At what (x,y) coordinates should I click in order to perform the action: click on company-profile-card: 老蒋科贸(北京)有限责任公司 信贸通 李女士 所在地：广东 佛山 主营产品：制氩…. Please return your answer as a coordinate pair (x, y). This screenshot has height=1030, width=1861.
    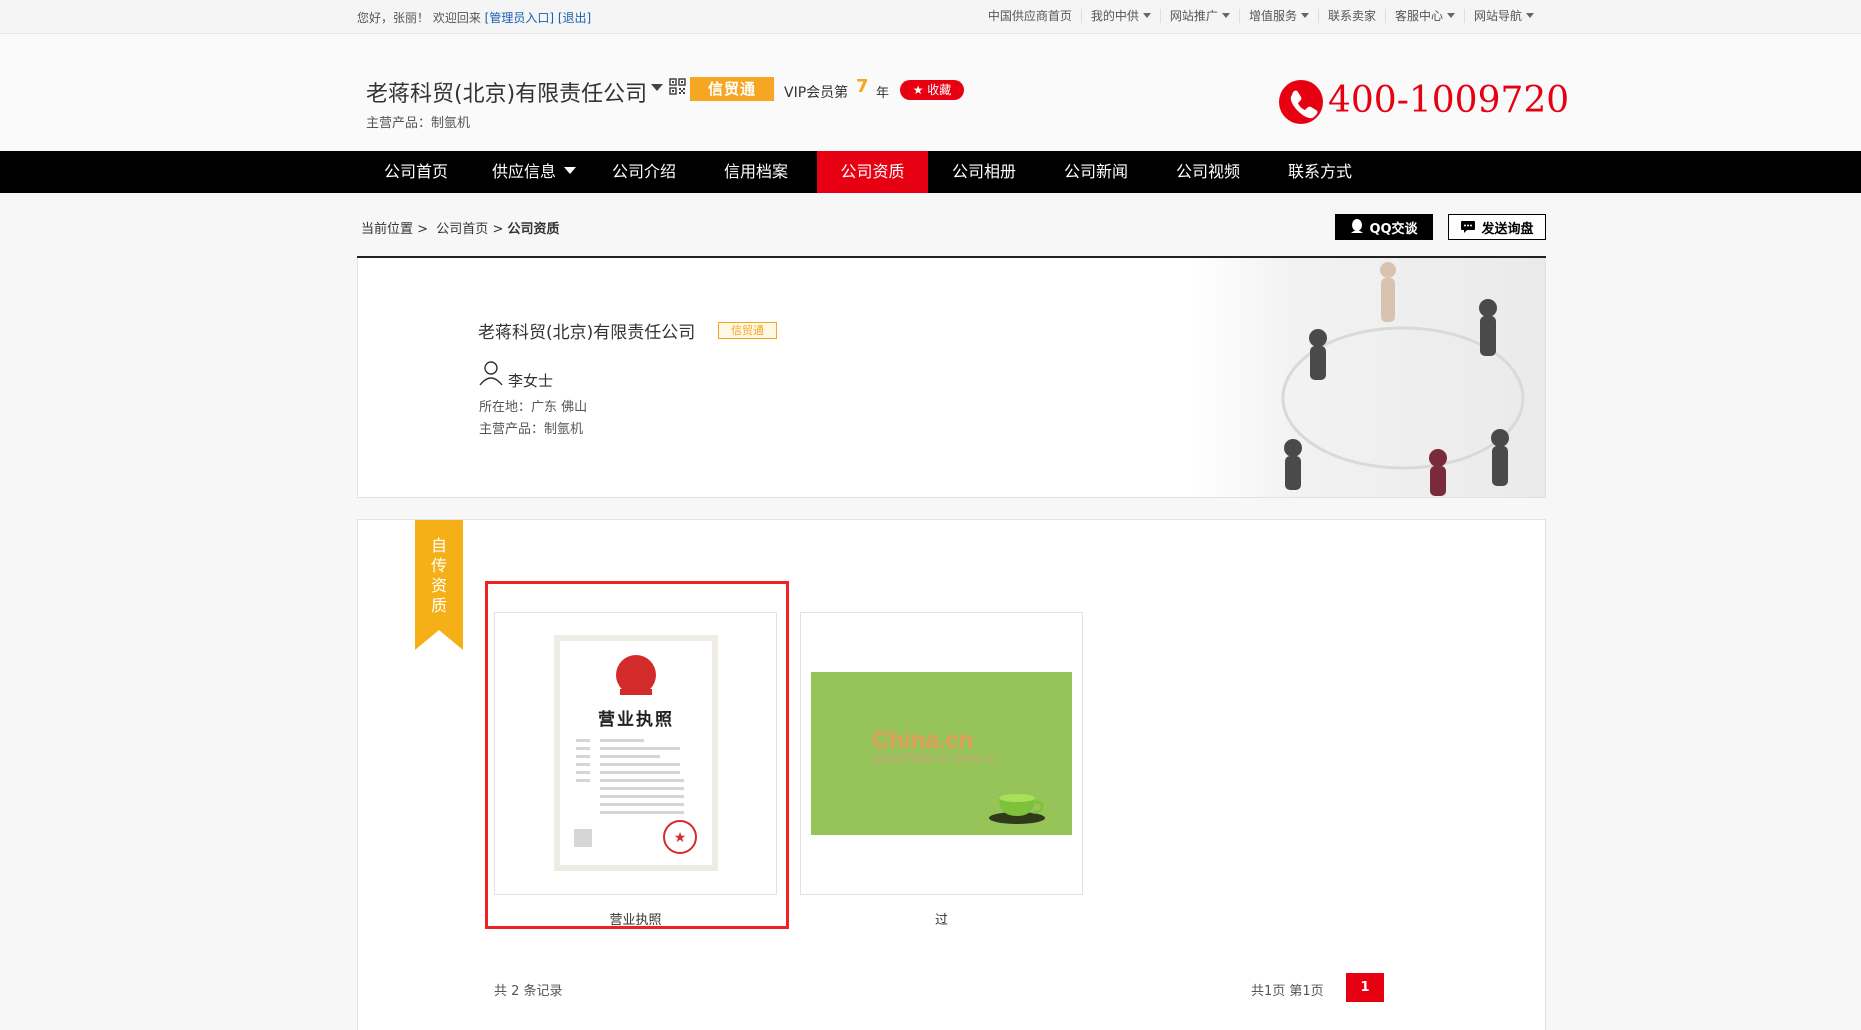
    Looking at the image, I should click on (951, 378).